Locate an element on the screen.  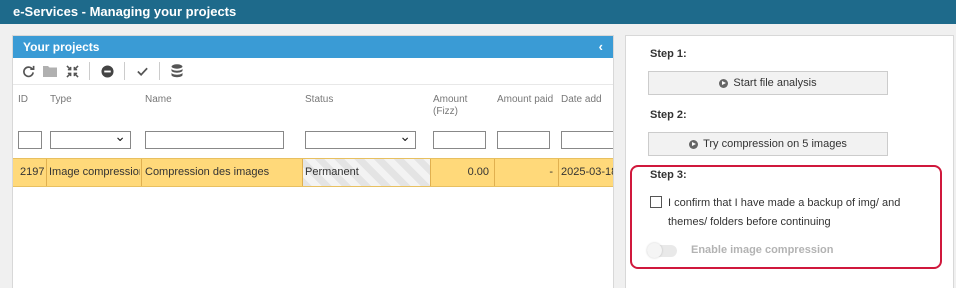
column-header-name: Name is located at coordinates (158, 100).